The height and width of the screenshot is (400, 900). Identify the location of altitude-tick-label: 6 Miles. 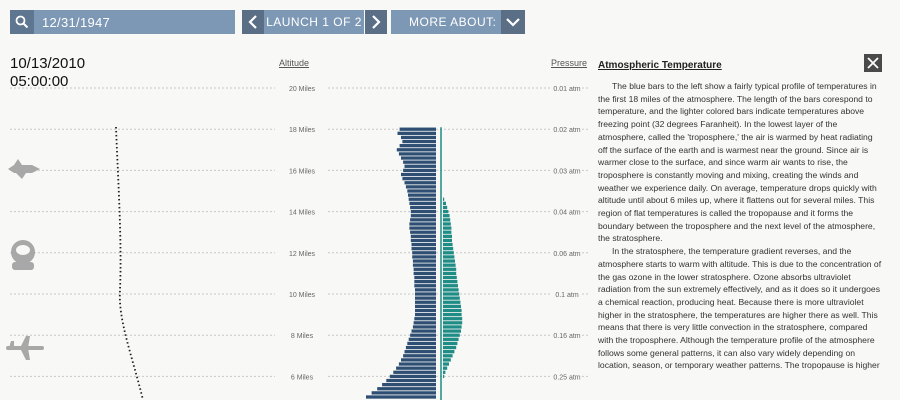
(302, 377).